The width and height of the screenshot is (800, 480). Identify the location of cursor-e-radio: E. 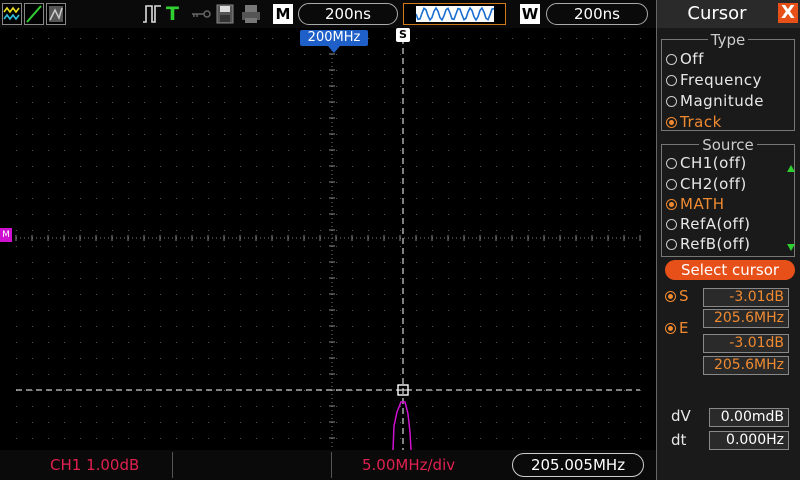
(676, 328).